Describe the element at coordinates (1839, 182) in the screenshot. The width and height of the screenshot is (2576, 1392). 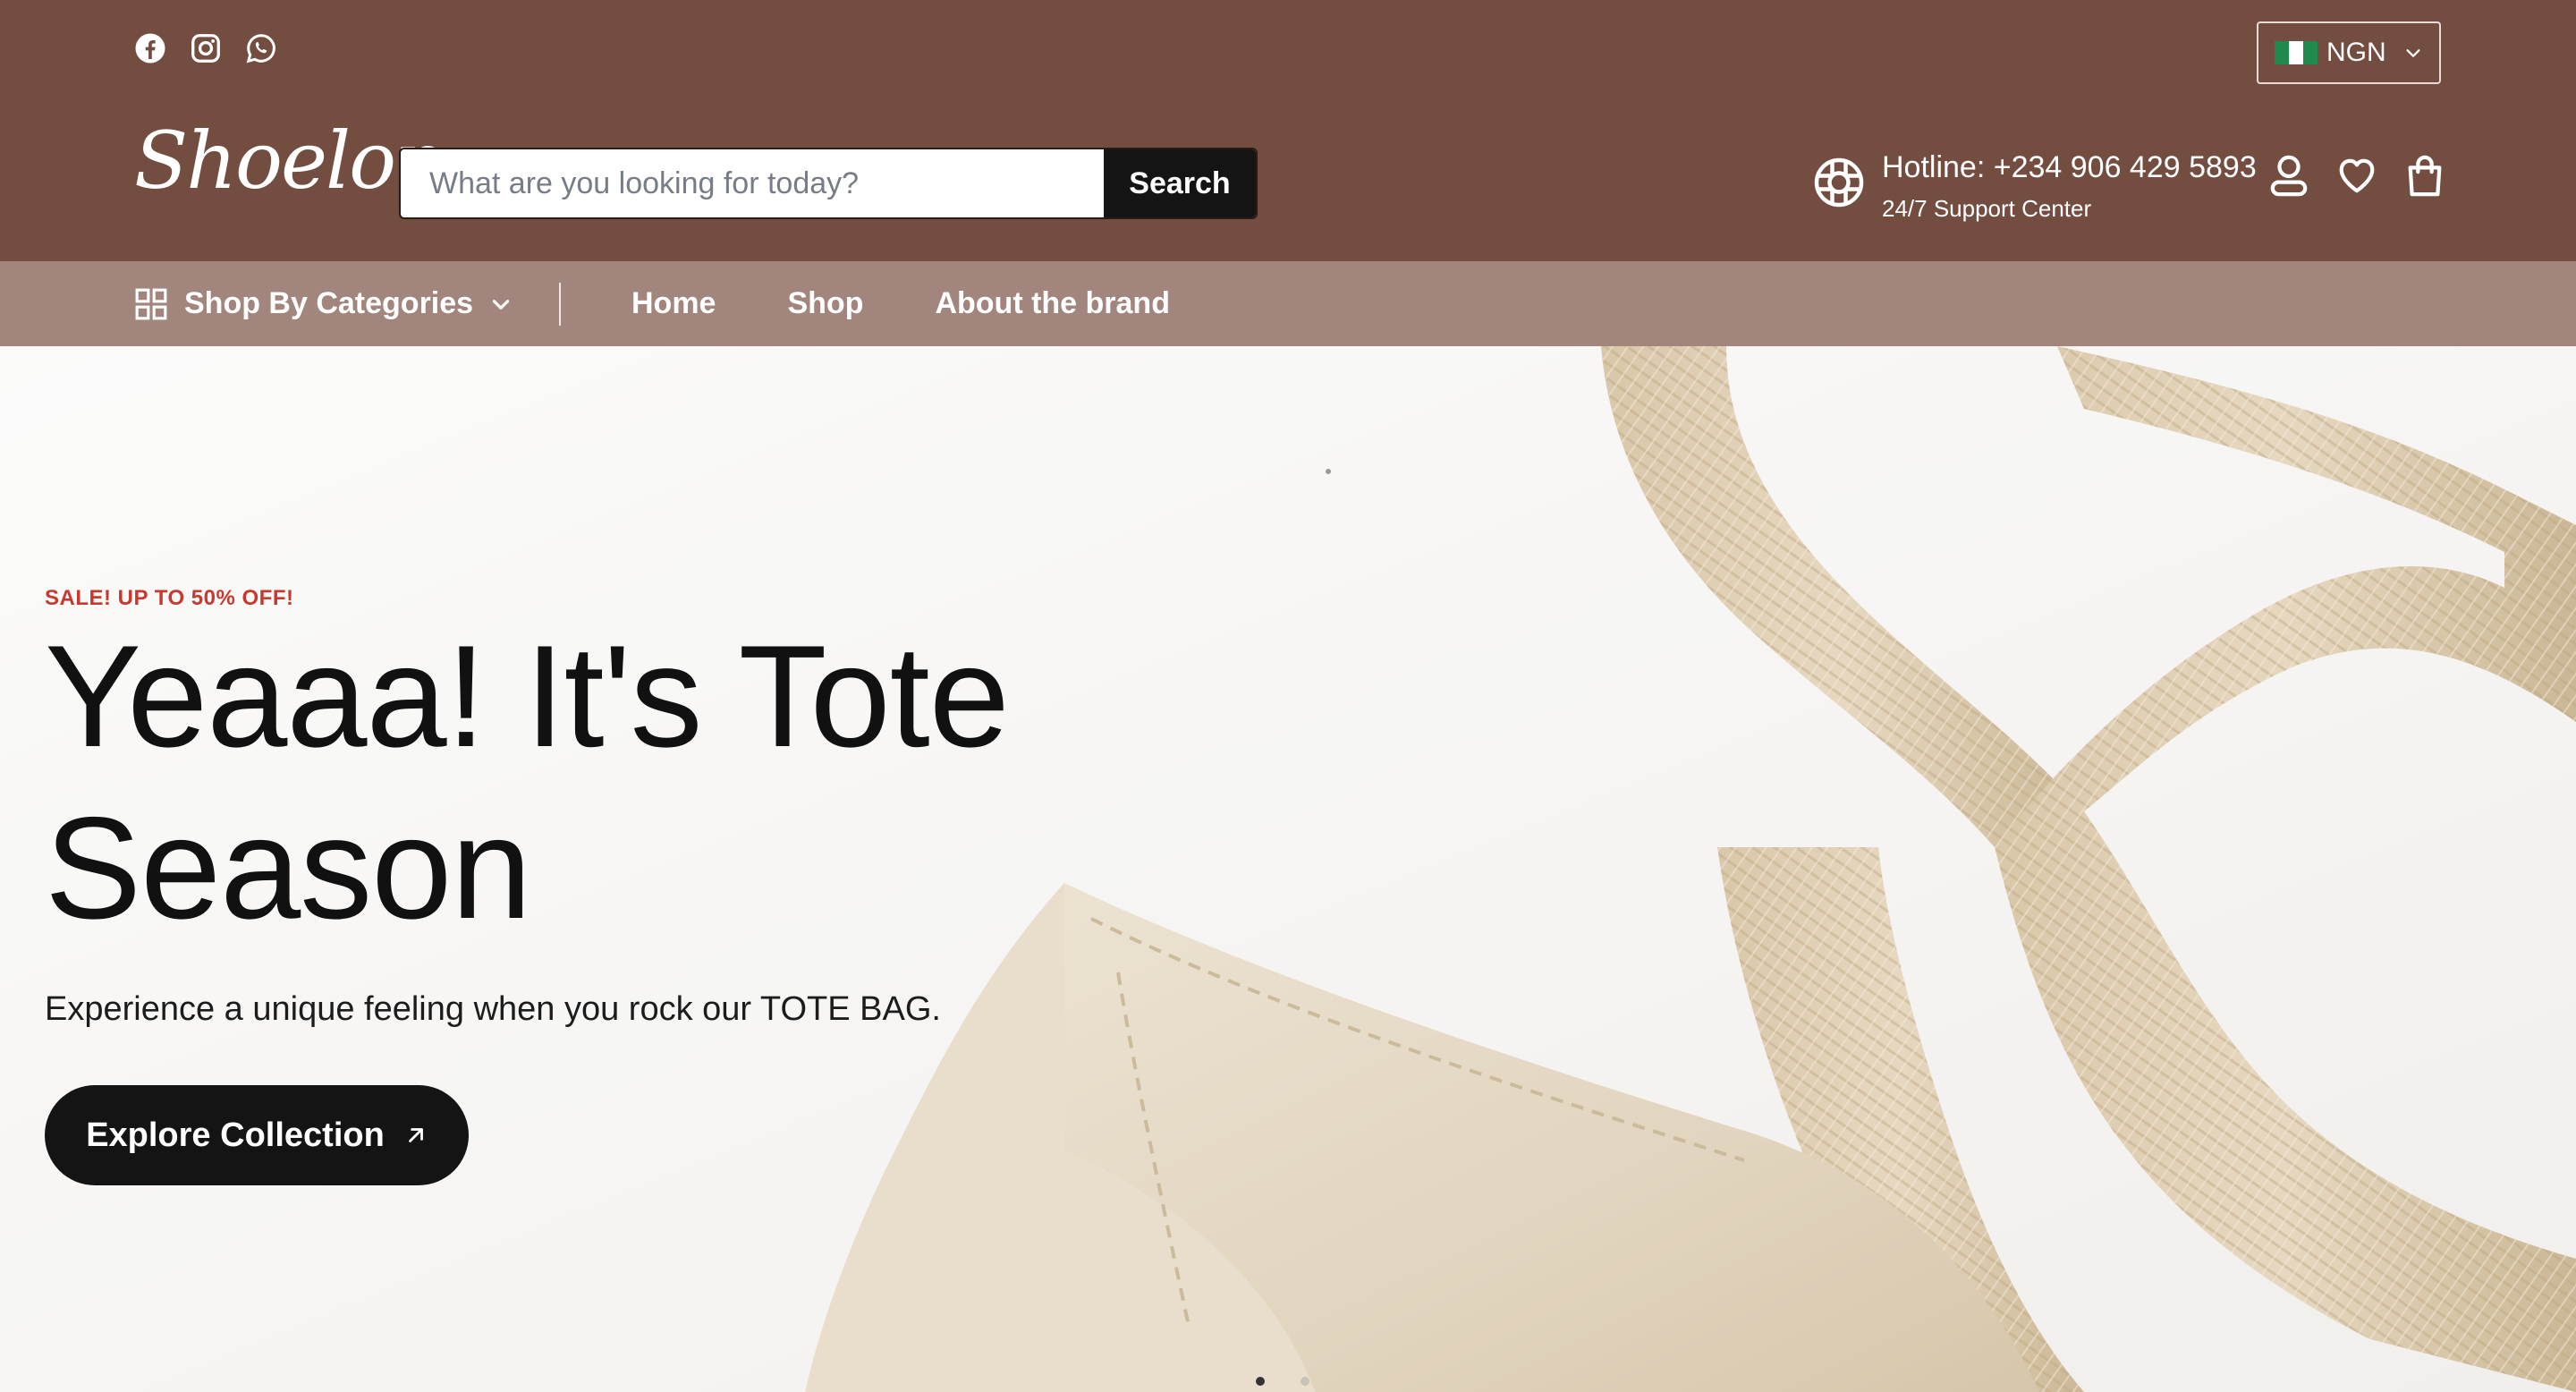
I see `lifebuoy-icon` at that location.